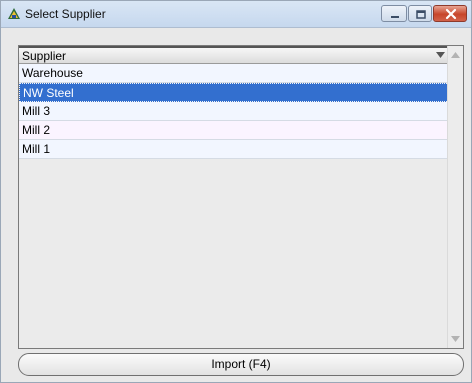 The image size is (472, 383). What do you see at coordinates (234, 149) in the screenshot?
I see `list-item: Mill 1` at bounding box center [234, 149].